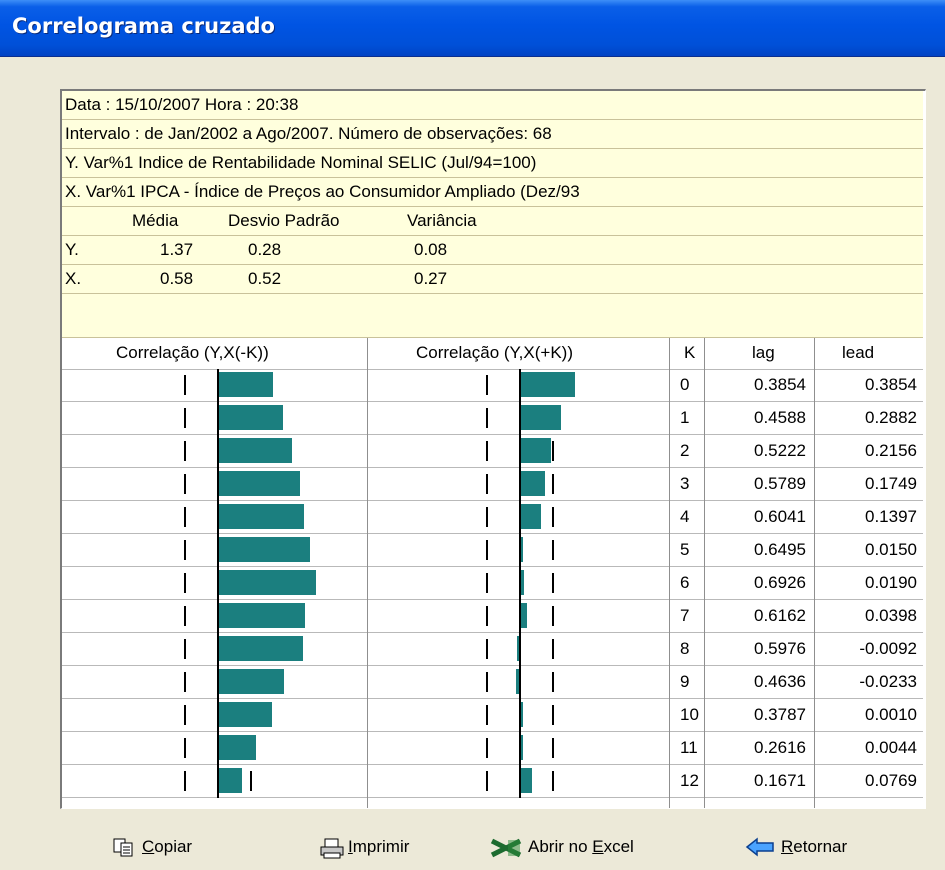 This screenshot has width=945, height=870. I want to click on excel-icon, so click(506, 847).